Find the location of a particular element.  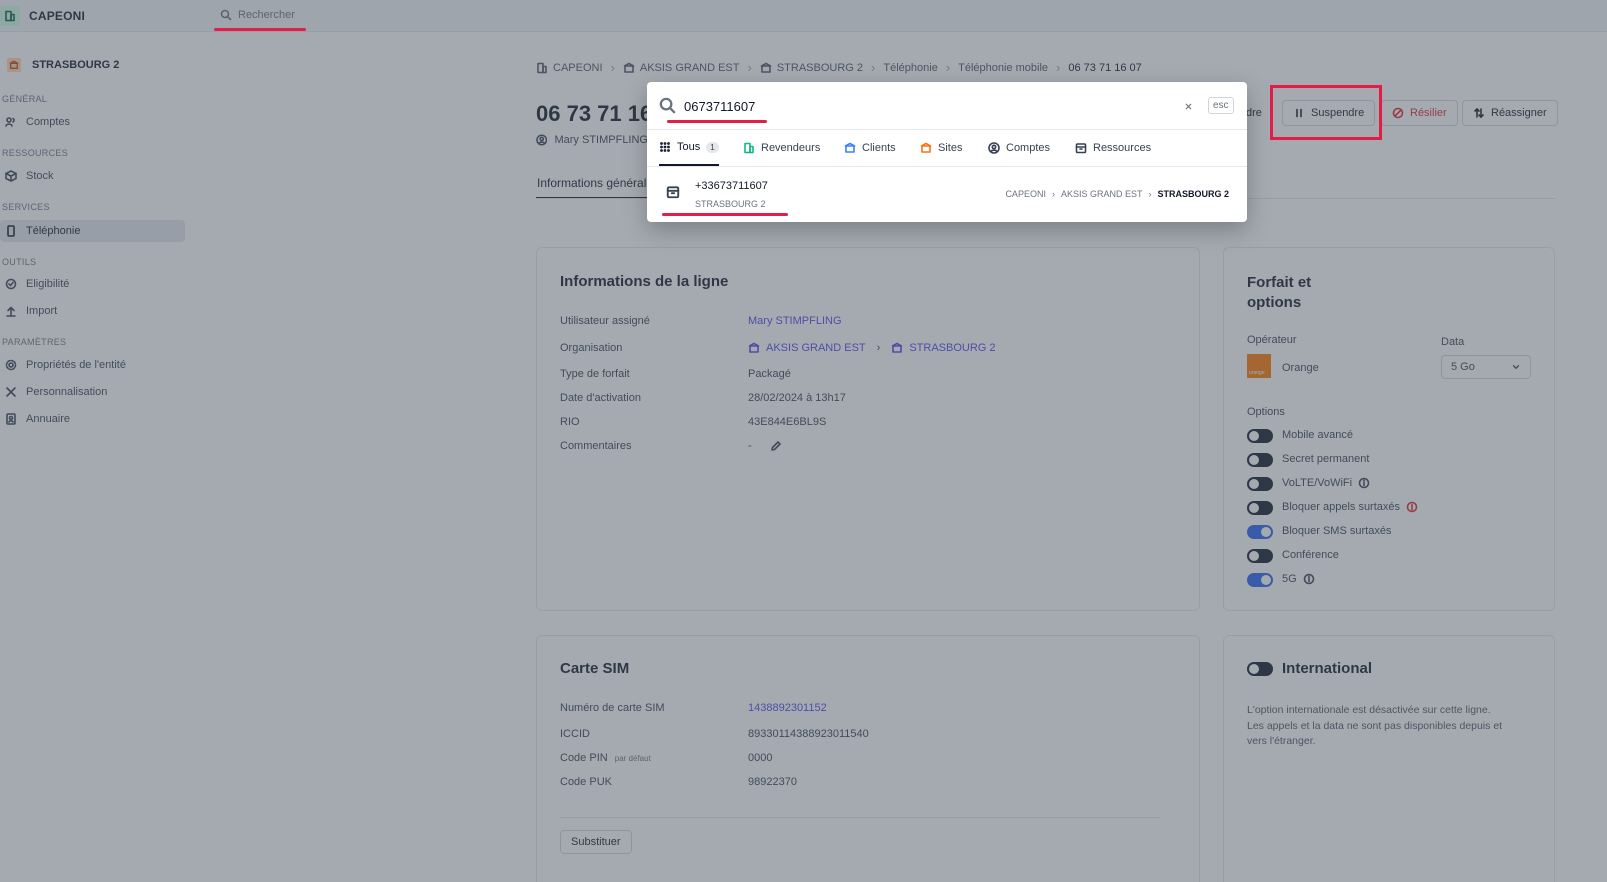

esc-button: esc is located at coordinates (1221, 105).